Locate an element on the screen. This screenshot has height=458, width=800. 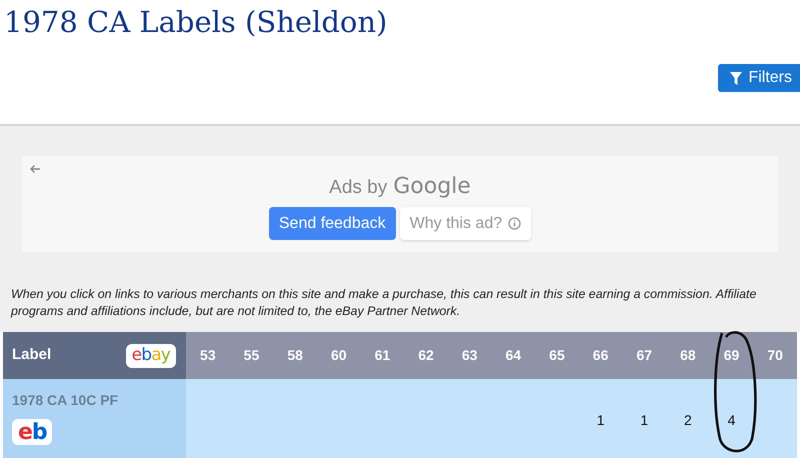
column-heading: 55 is located at coordinates (252, 355).